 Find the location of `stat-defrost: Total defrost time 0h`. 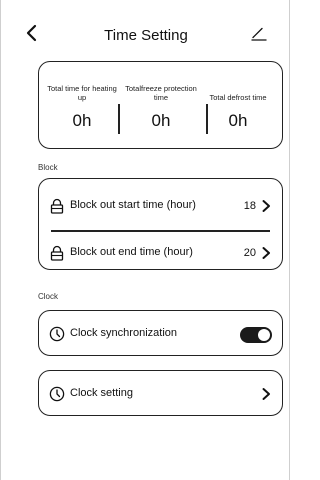

stat-defrost: Total defrost time 0h is located at coordinates (238, 107).